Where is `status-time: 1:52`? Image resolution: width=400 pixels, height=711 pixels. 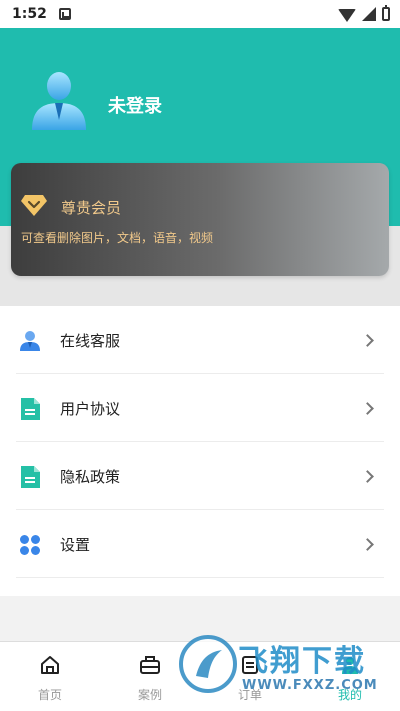 status-time: 1:52 is located at coordinates (29, 14).